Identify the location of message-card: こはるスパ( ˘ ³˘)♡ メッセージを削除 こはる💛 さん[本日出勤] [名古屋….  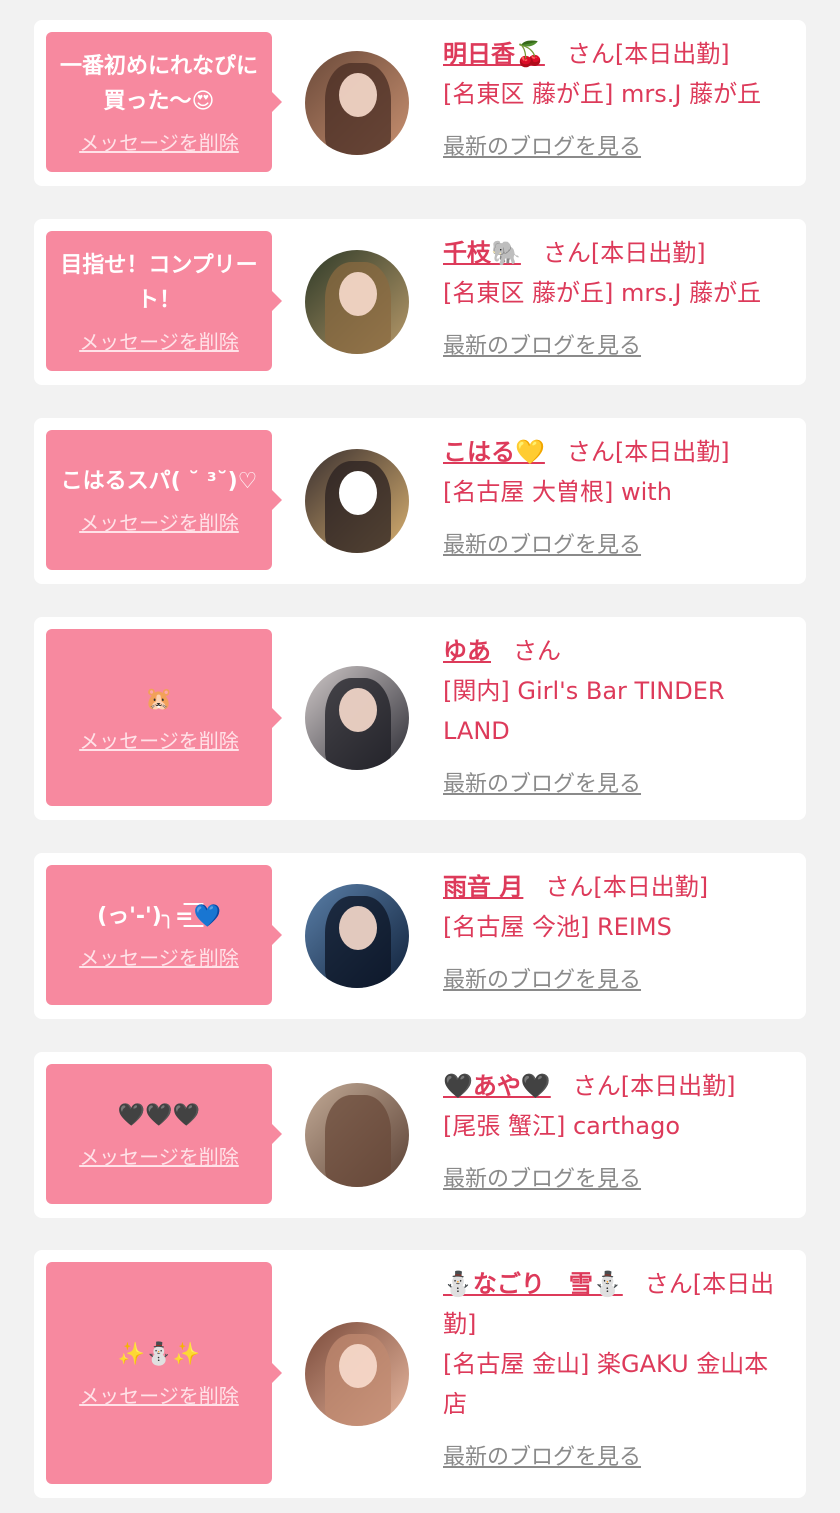
(420, 501).